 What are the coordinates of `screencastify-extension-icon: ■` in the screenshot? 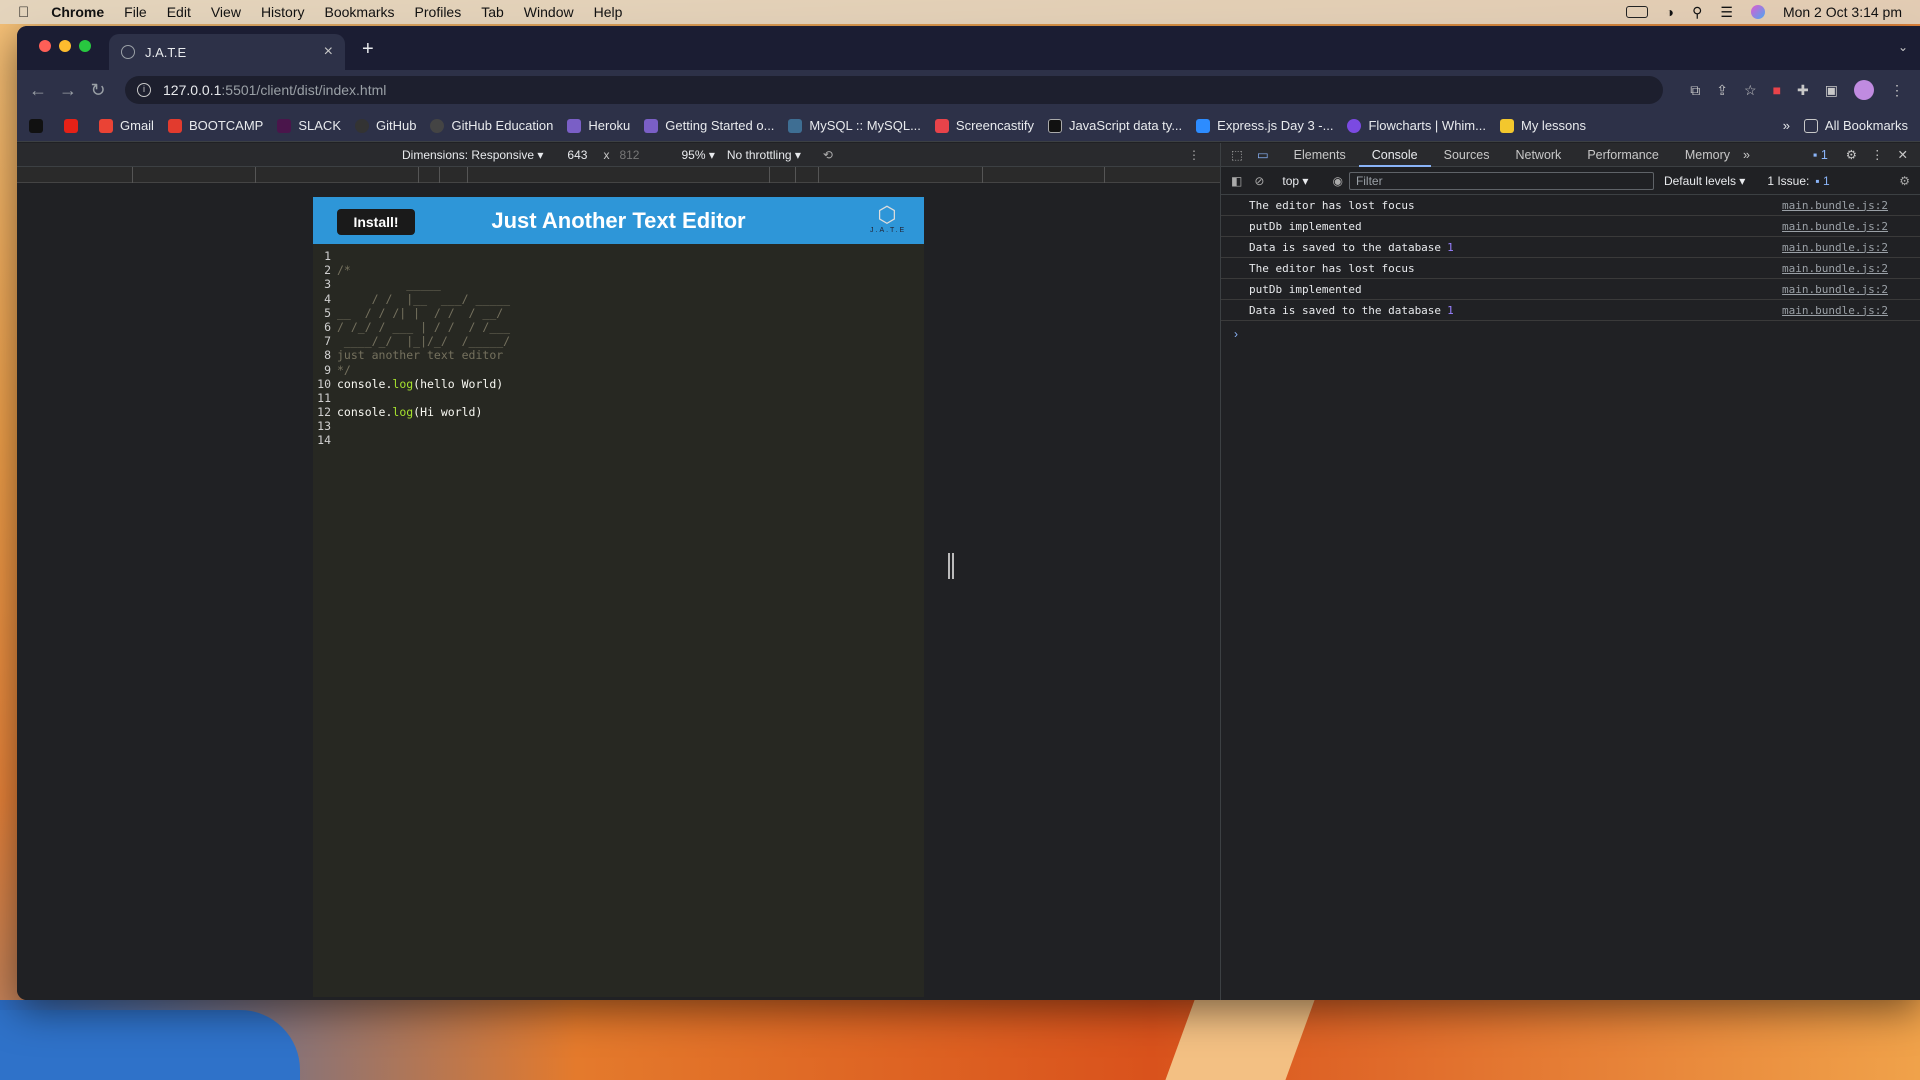 It's located at (1777, 90).